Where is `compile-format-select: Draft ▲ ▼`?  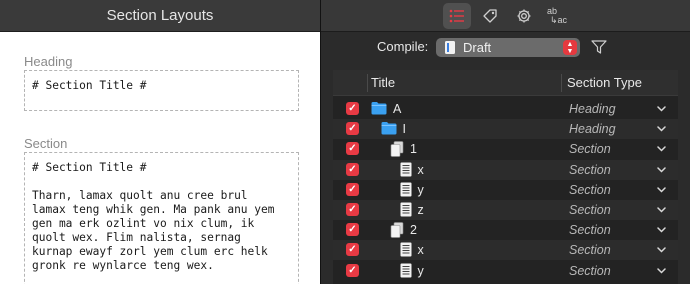
compile-format-select: Draft ▲ ▼ is located at coordinates (508, 47).